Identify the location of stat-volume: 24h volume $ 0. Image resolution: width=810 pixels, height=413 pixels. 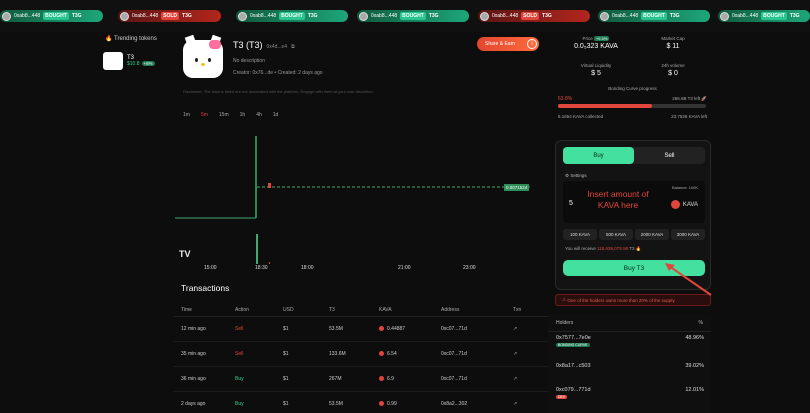
(673, 70).